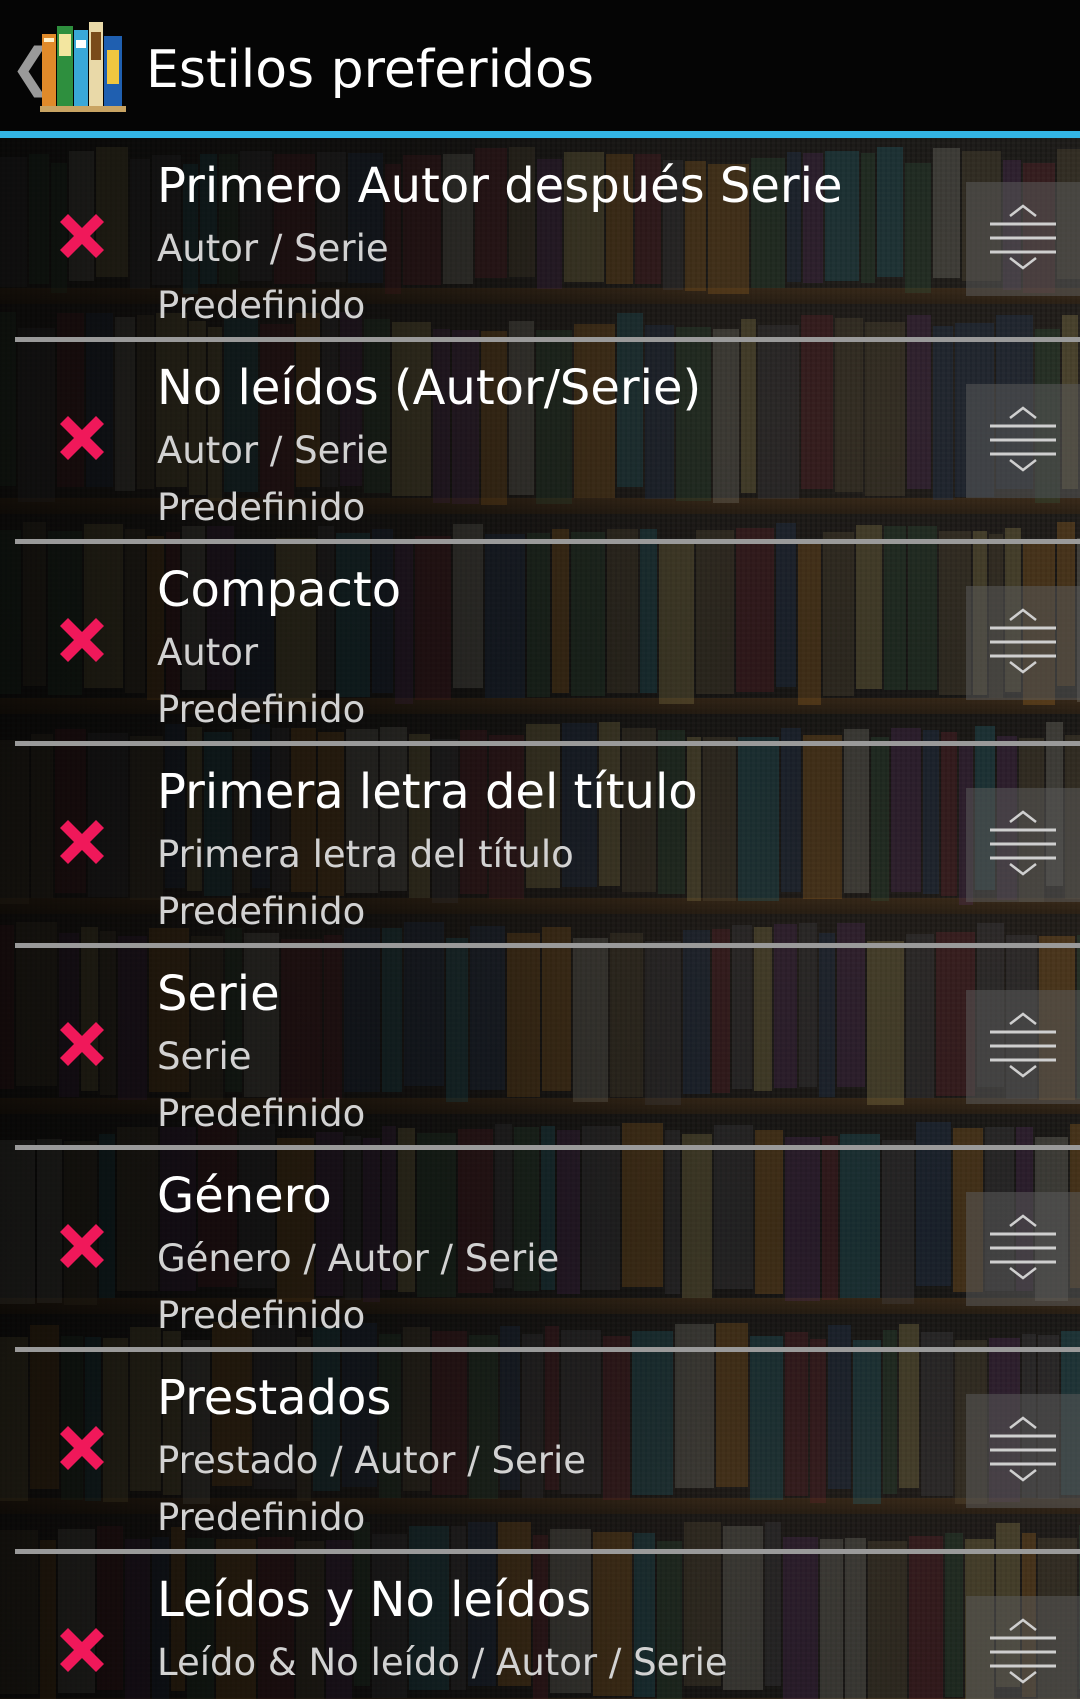  Describe the element at coordinates (204, 1056) in the screenshot. I see `style-groups: Serie` at that location.